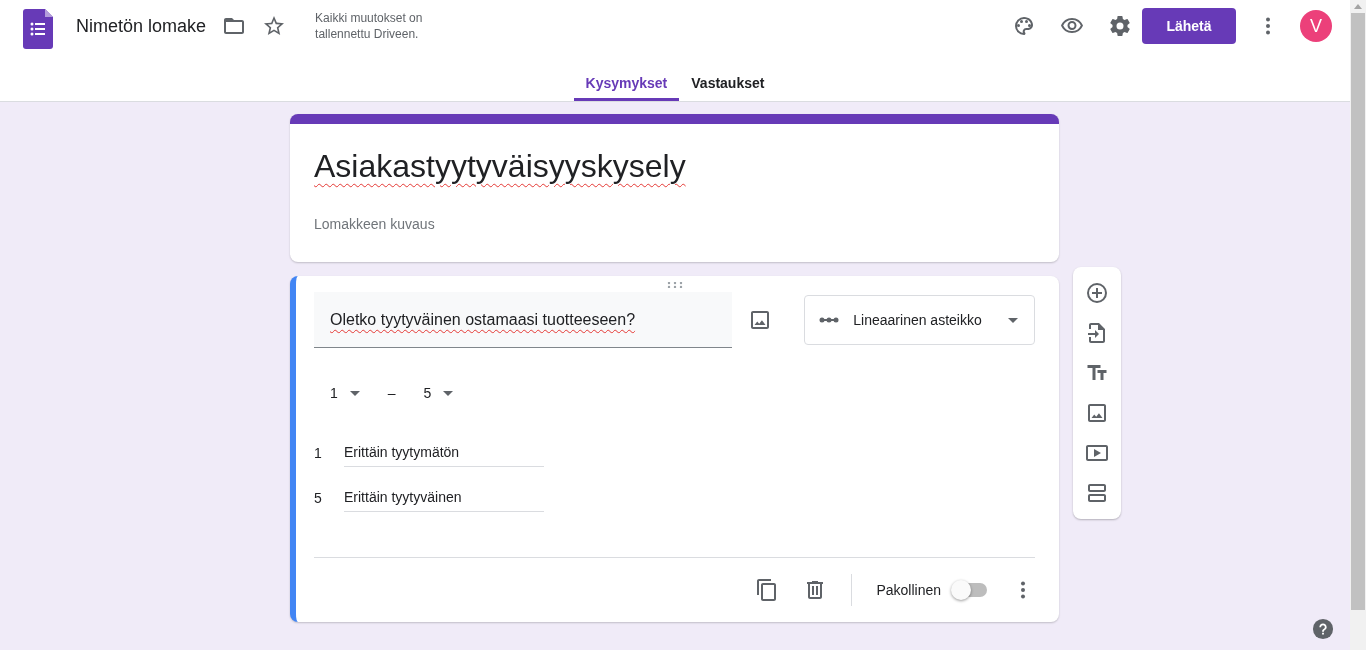  I want to click on section-icon, so click(1097, 493).